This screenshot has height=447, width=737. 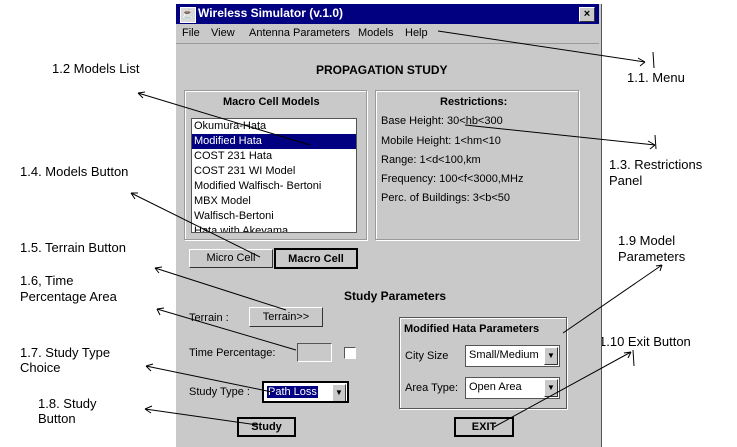 I want to click on arrow-study-type, so click(x=209, y=378).